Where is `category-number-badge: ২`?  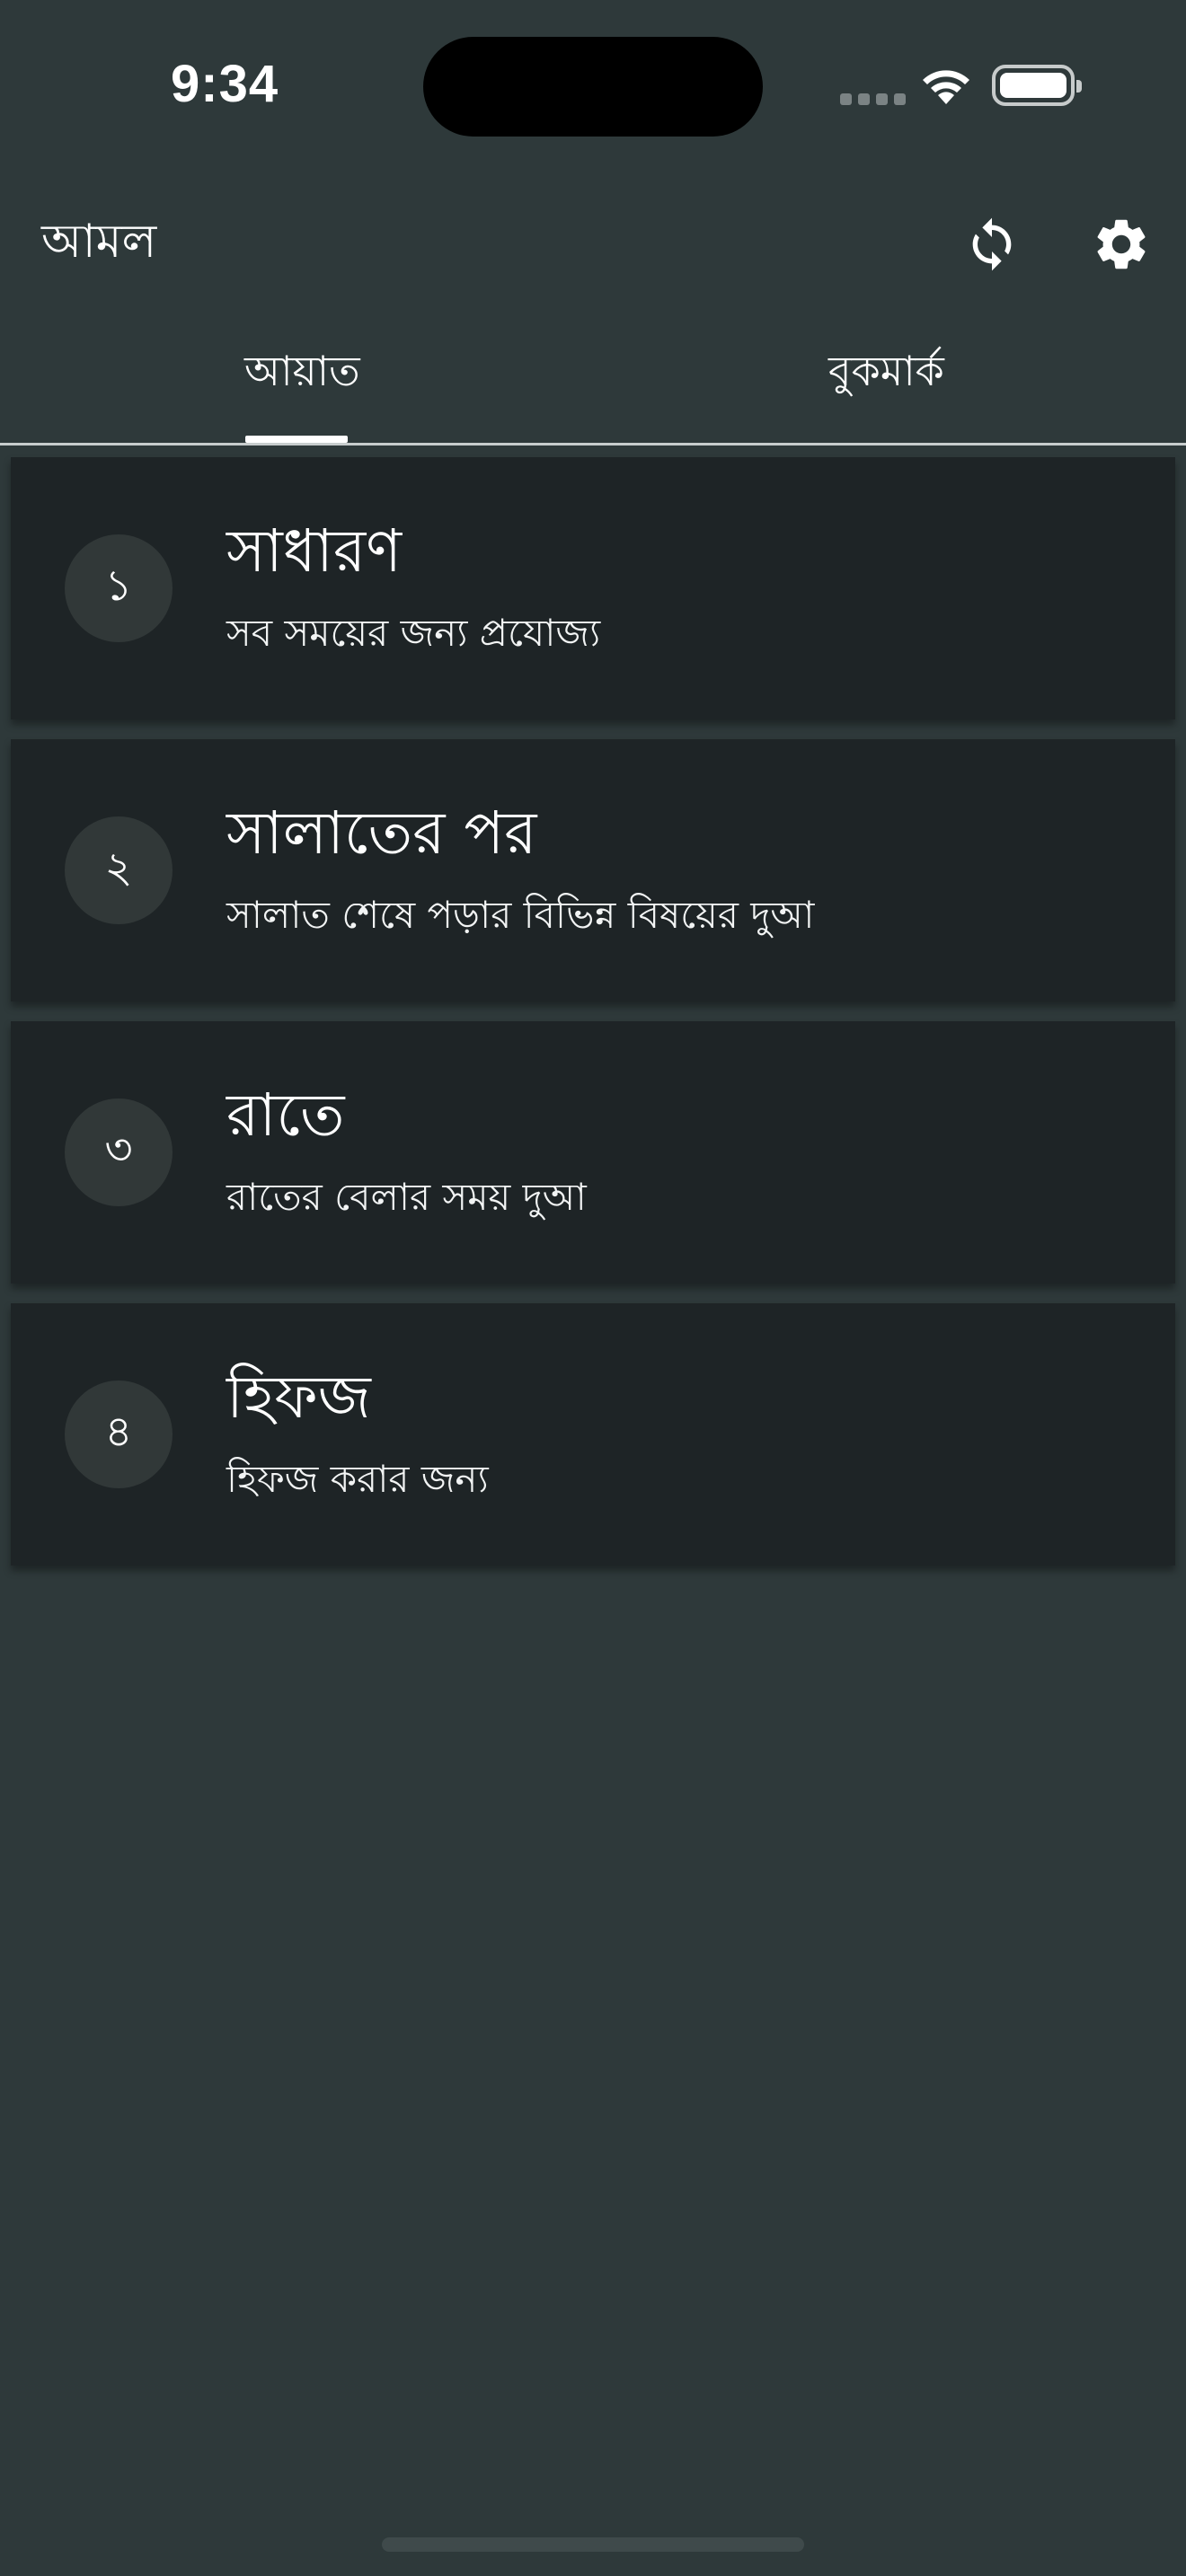
category-number-badge: ২ is located at coordinates (119, 870).